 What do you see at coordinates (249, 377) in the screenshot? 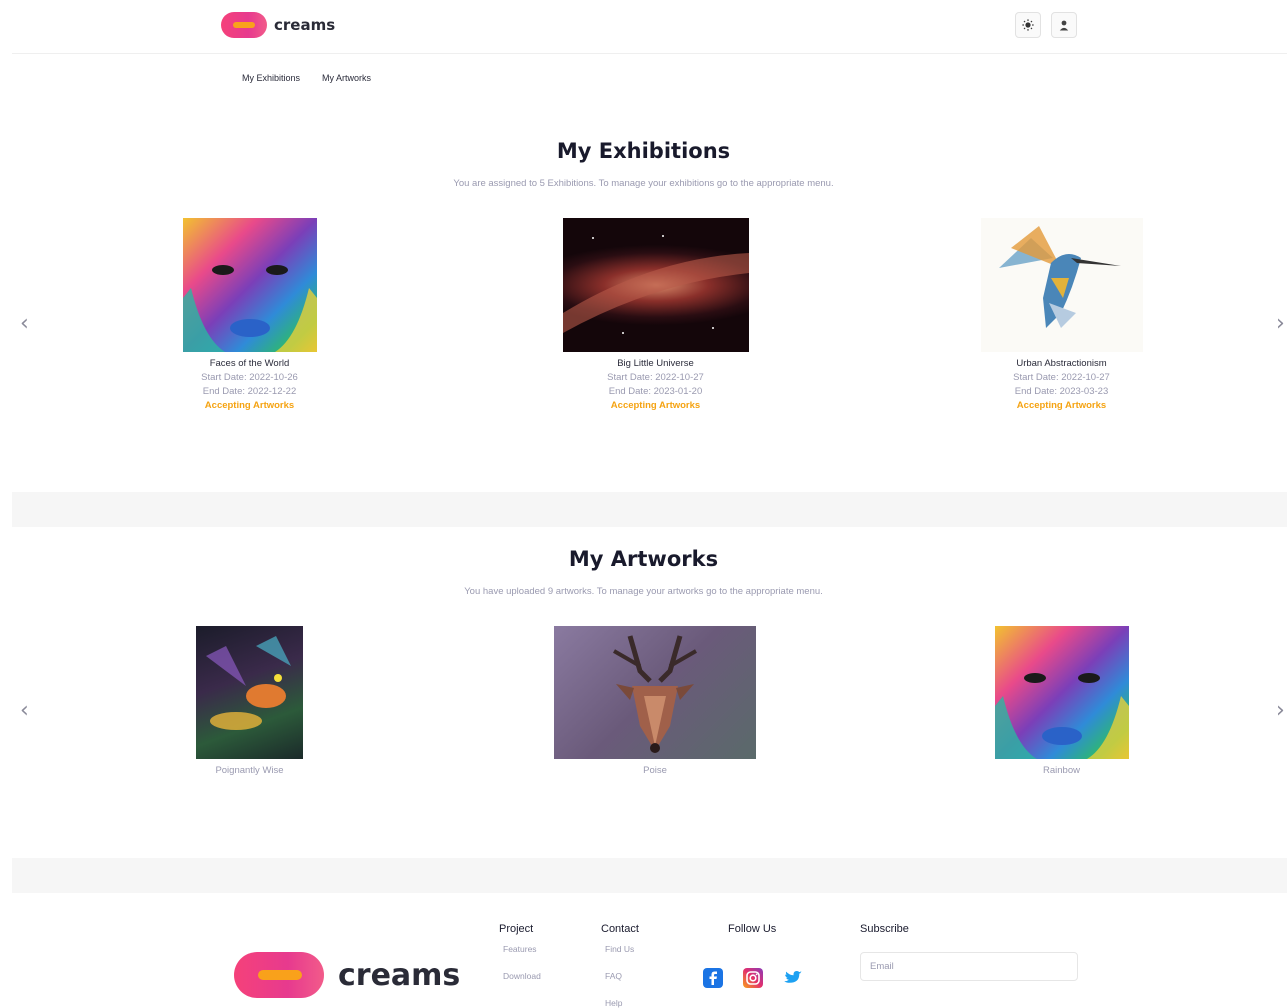
I see `exhibition-start-date: Start Date: 2022-10-26` at bounding box center [249, 377].